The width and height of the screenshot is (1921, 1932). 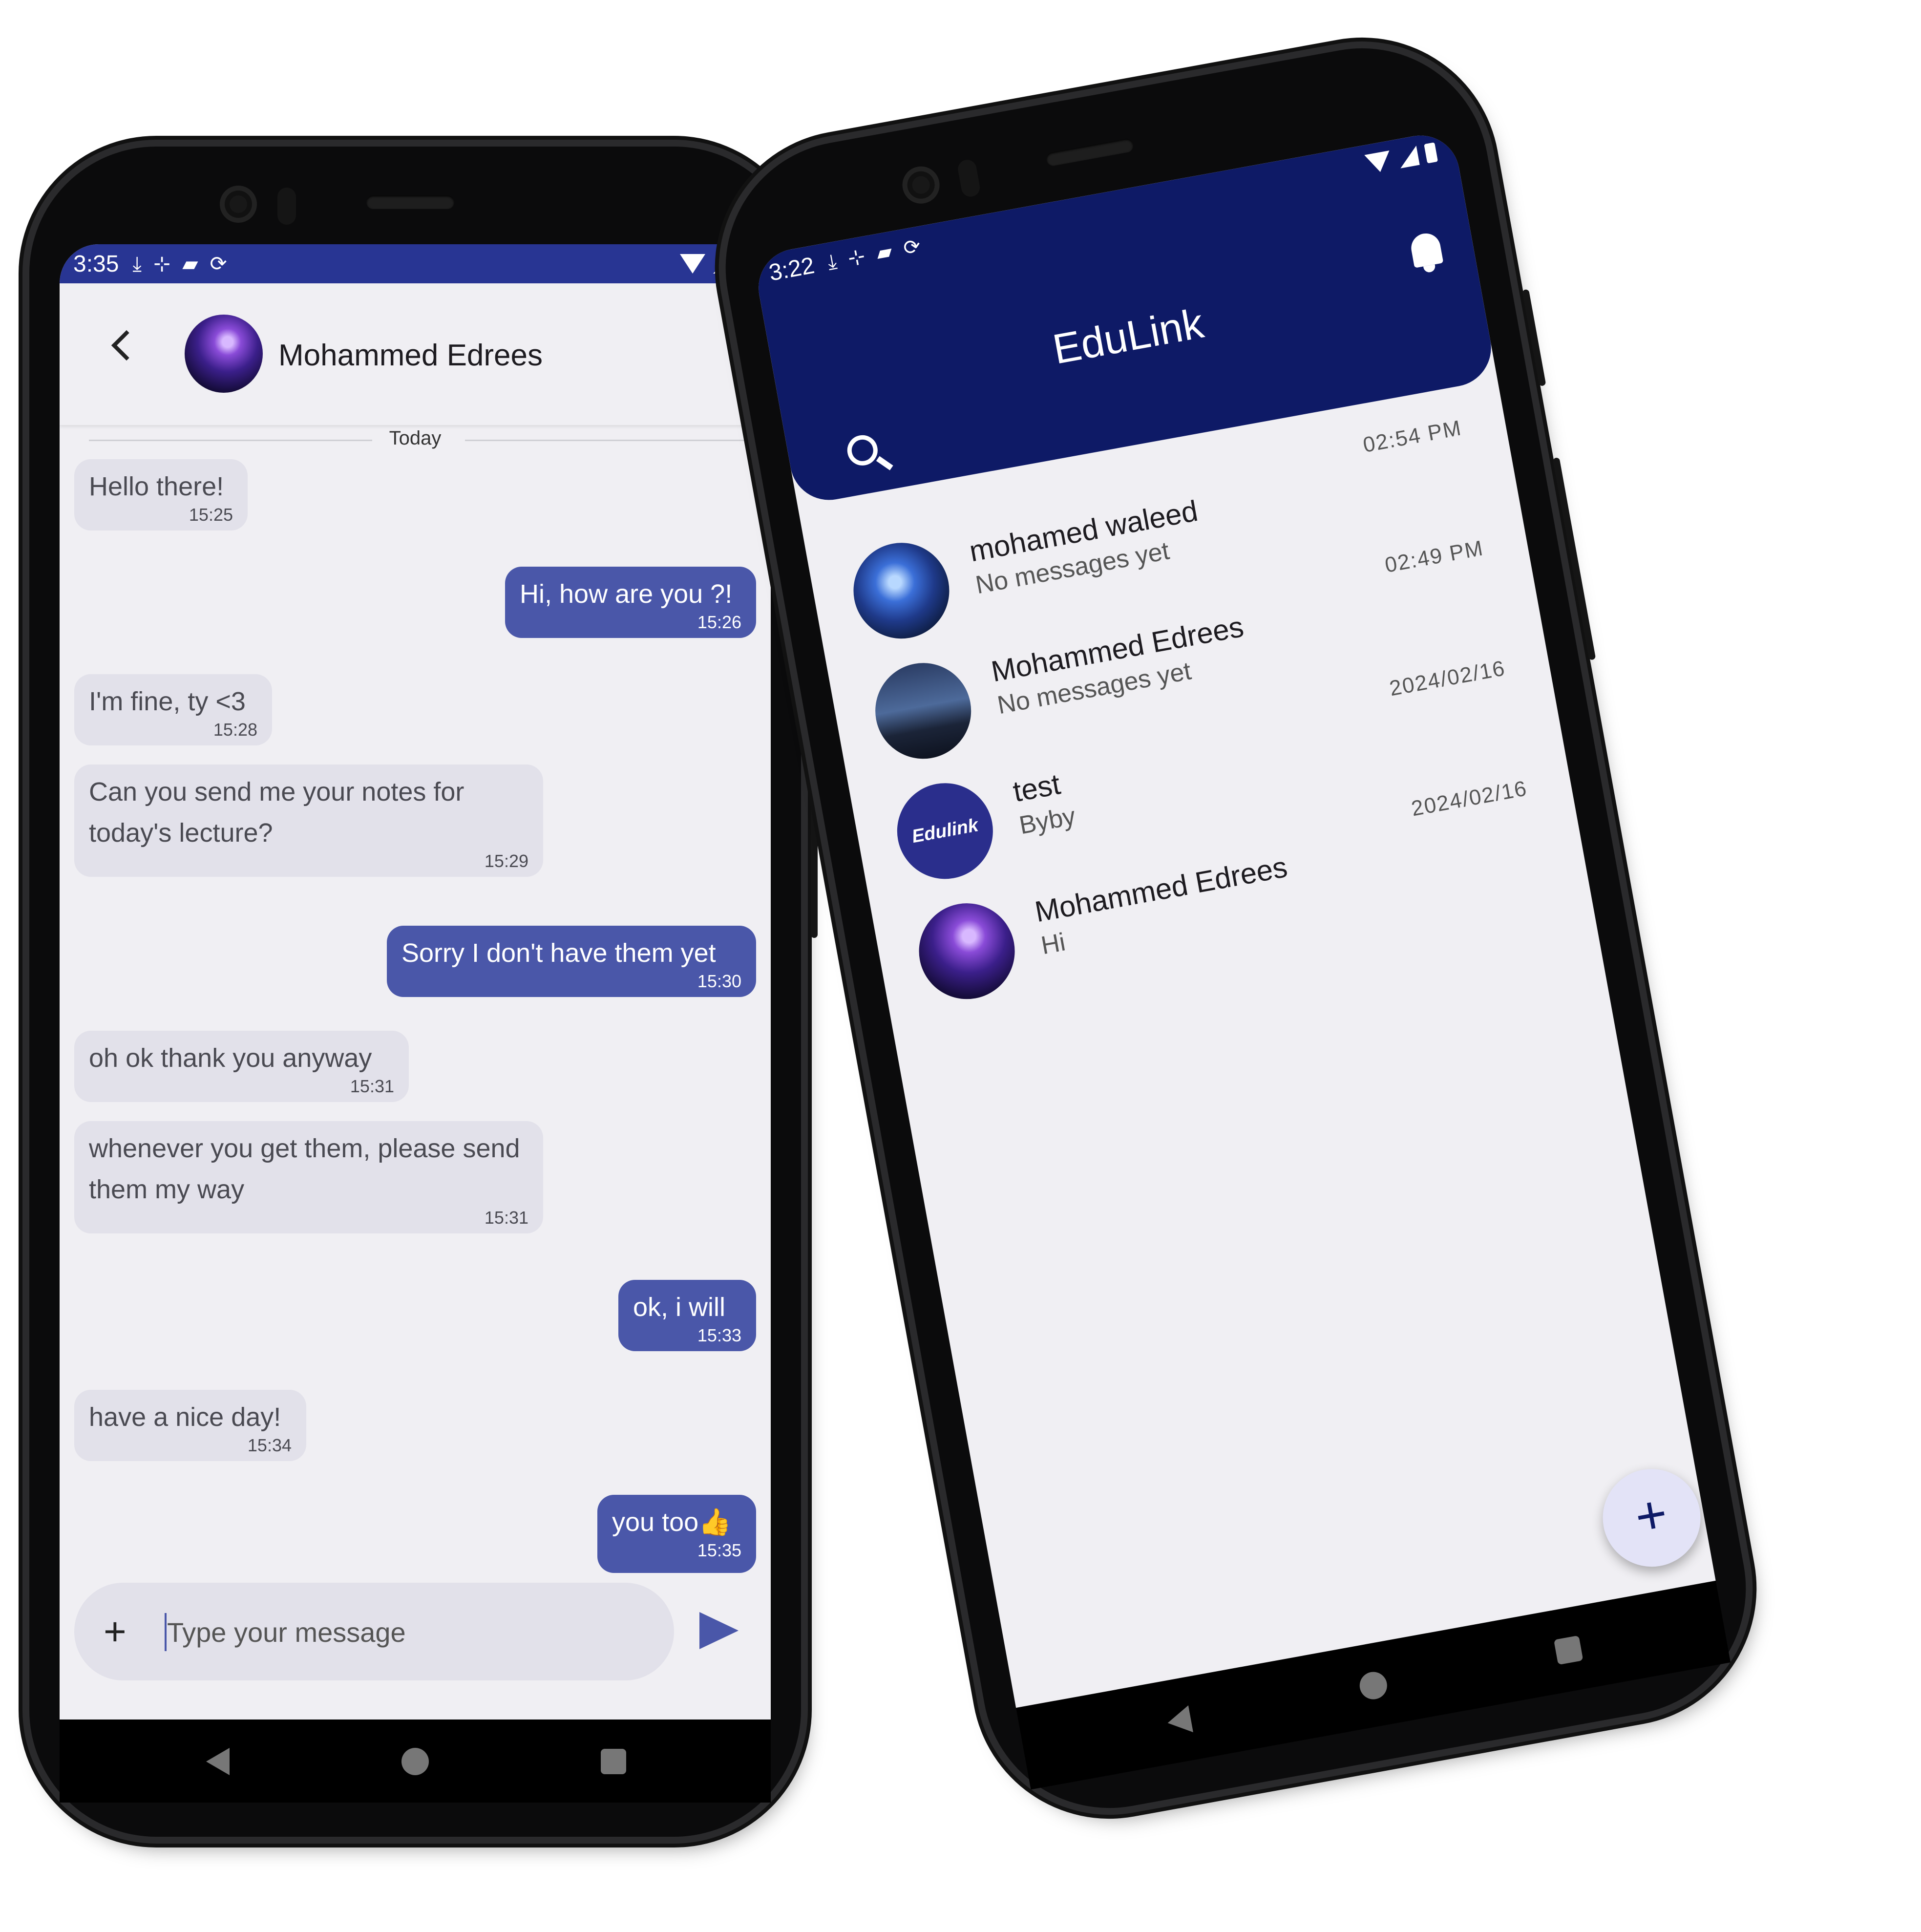 I want to click on system-icons, so click(x=1401, y=158).